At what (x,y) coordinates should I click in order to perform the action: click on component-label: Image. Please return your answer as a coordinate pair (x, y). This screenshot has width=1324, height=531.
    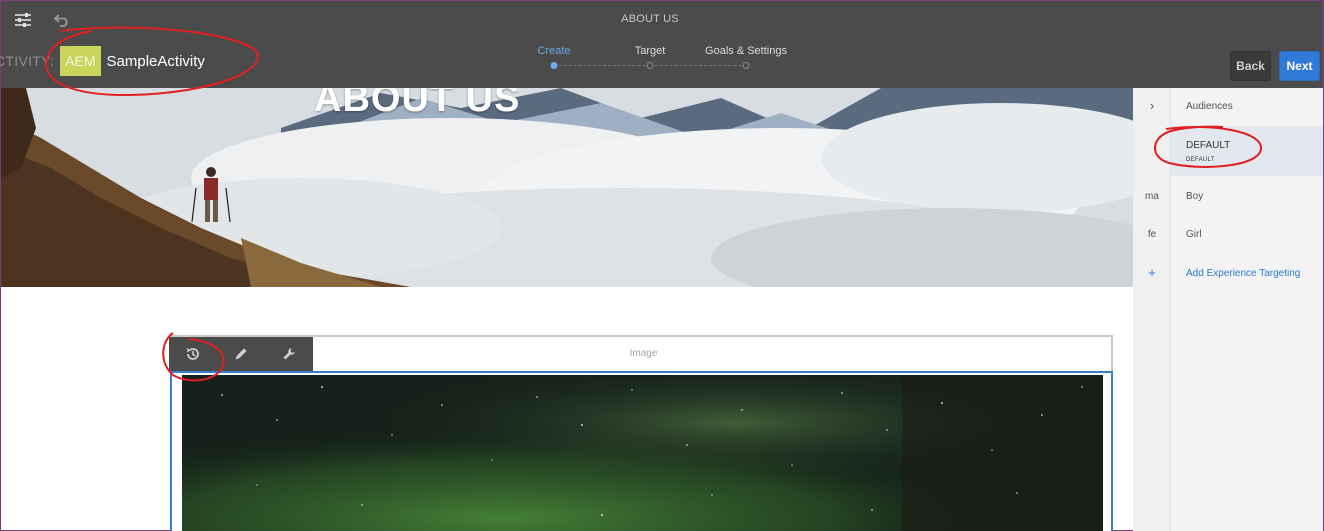
    Looking at the image, I should click on (643, 353).